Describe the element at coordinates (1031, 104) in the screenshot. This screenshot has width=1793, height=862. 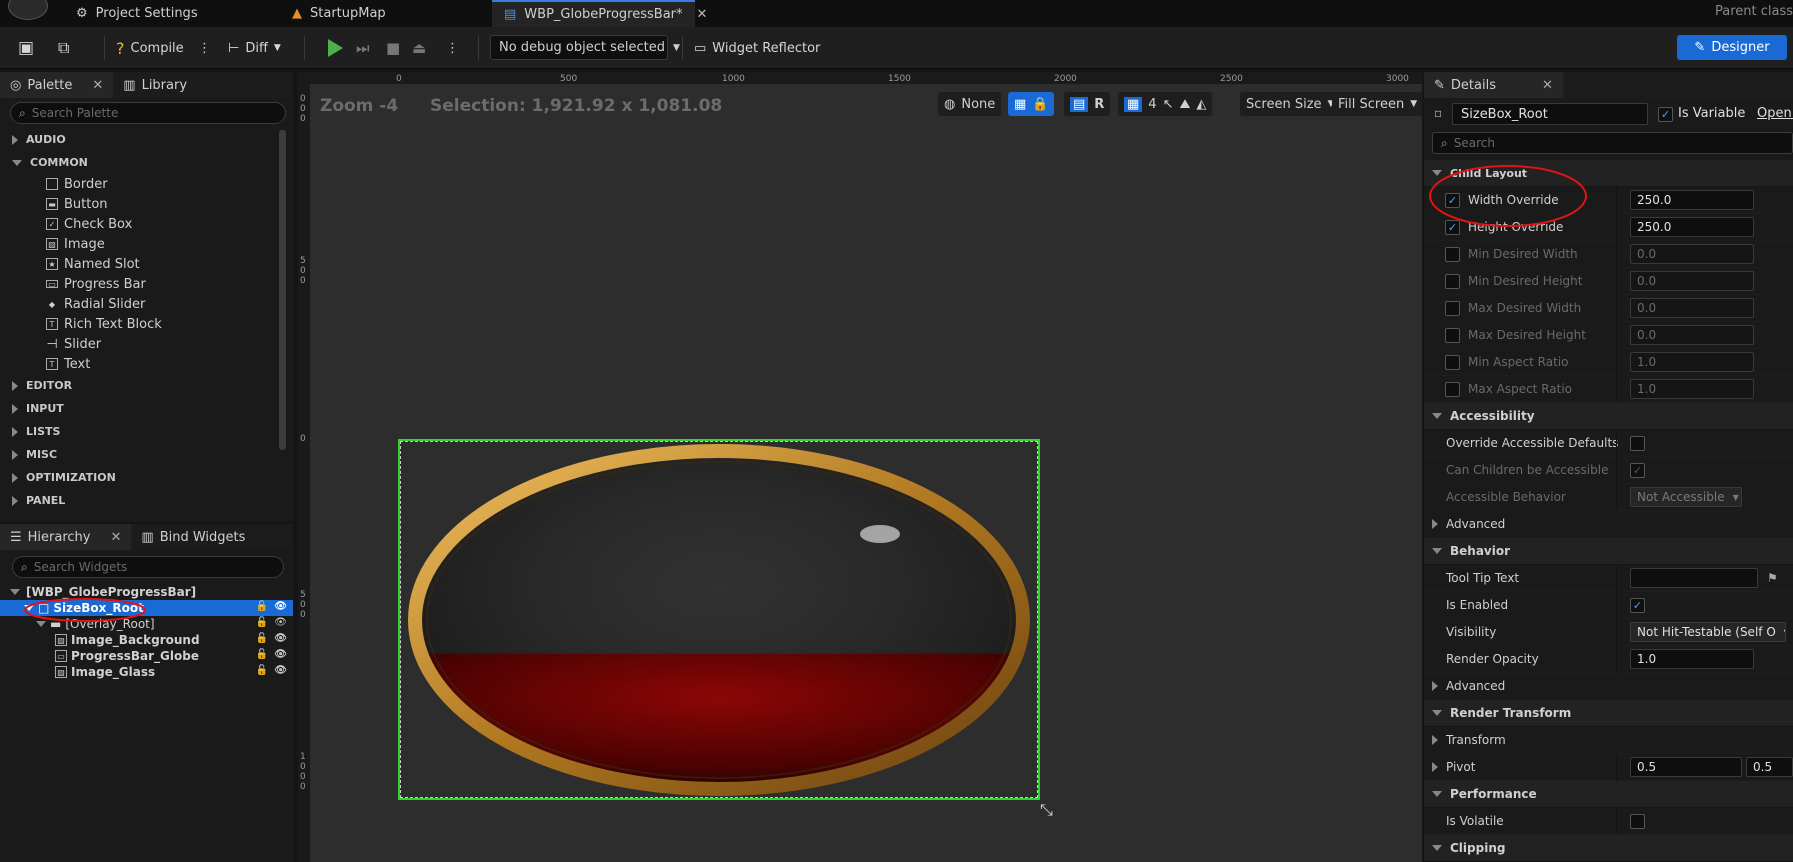
I see `snap-toggle-button: ▦ 🔒` at that location.